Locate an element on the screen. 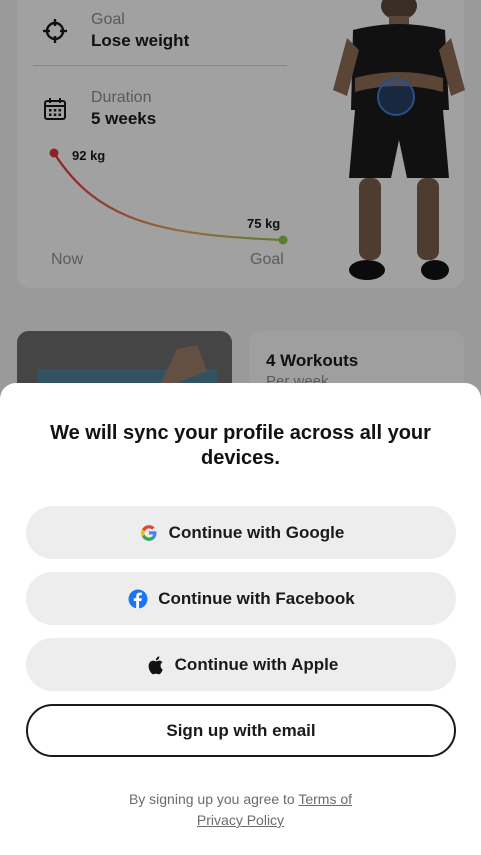 The height and width of the screenshot is (855, 481). continue-with-facebook-button: Continue with Facebook is located at coordinates (241, 598).